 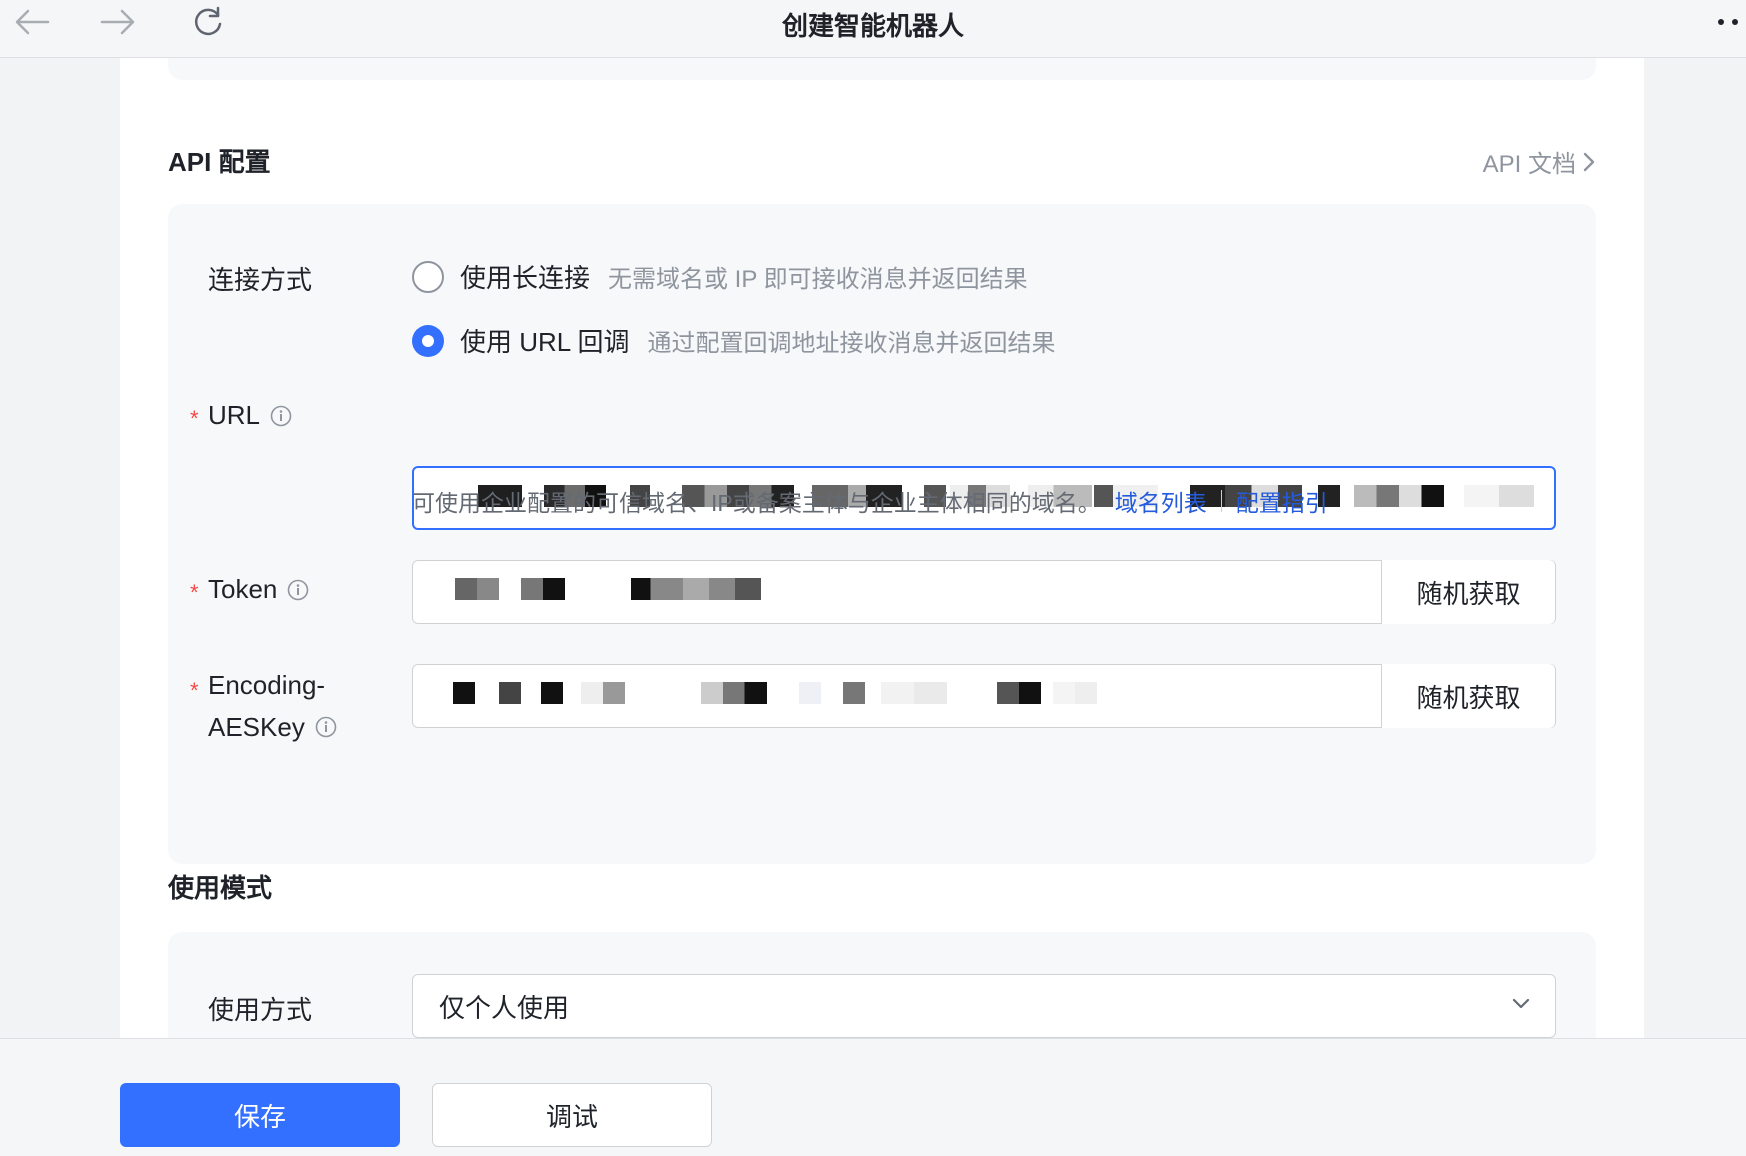 I want to click on connection-label: 连接方式, so click(x=260, y=280).